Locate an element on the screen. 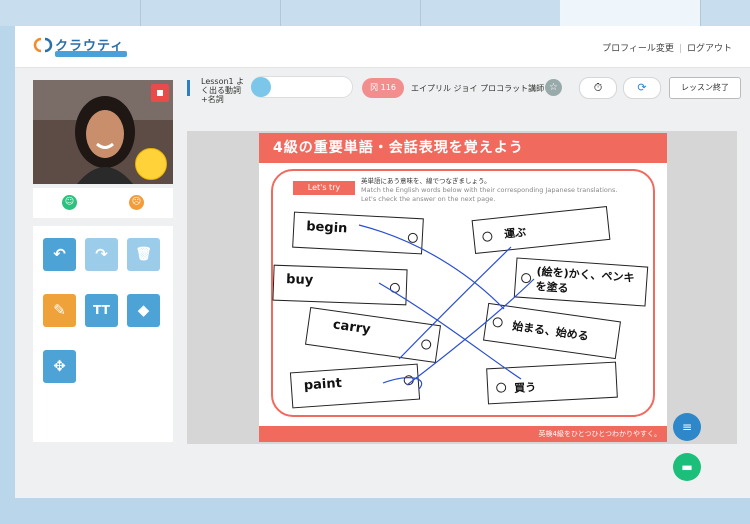 The height and width of the screenshot is (524, 750). refresh-button: ⟳ is located at coordinates (642, 88).